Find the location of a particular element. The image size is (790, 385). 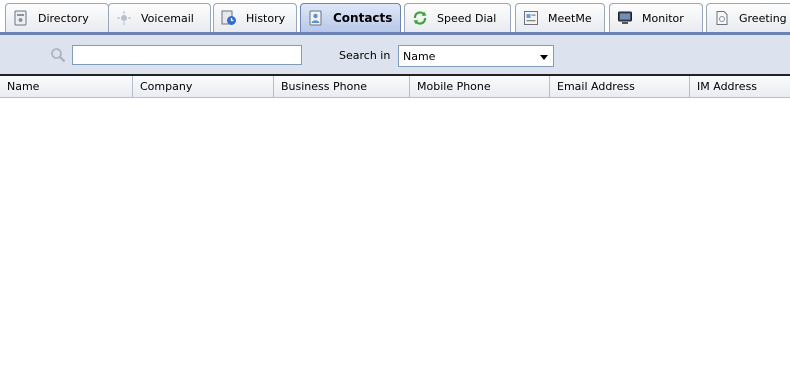

column-header-mobile-phone: Mobile Phone is located at coordinates (480, 87).